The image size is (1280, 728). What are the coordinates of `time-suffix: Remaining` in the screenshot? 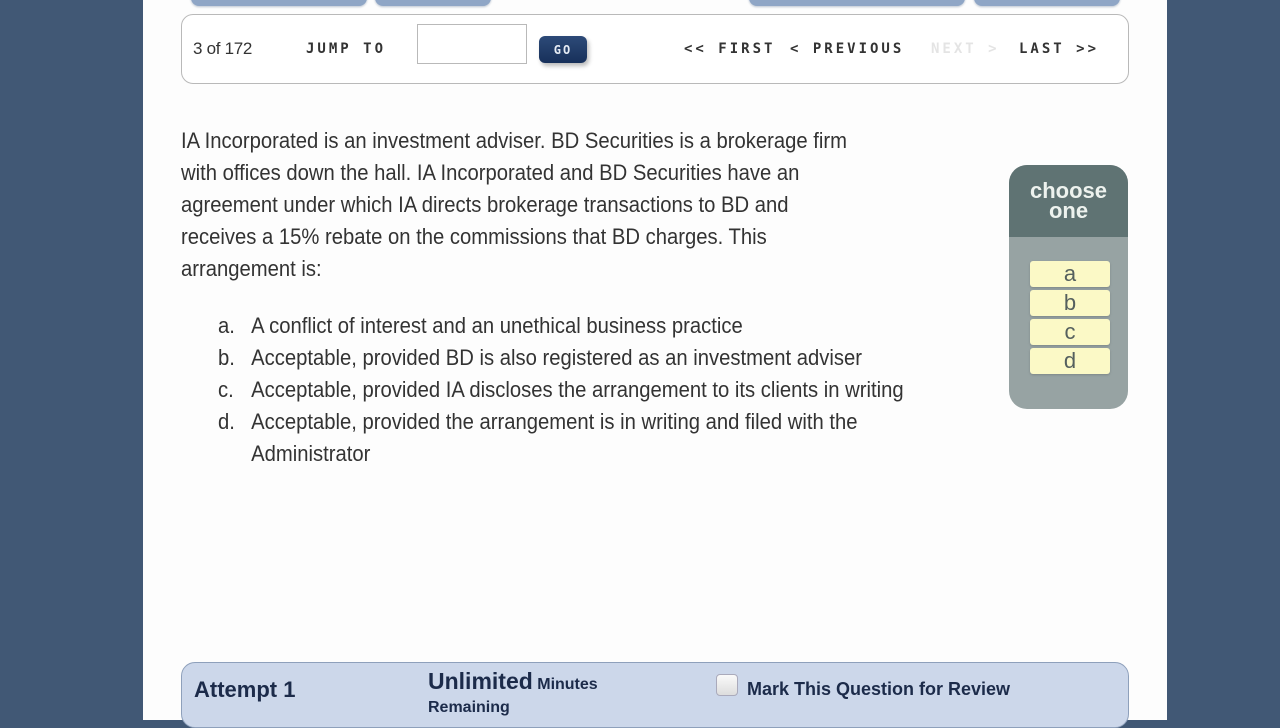 It's located at (469, 707).